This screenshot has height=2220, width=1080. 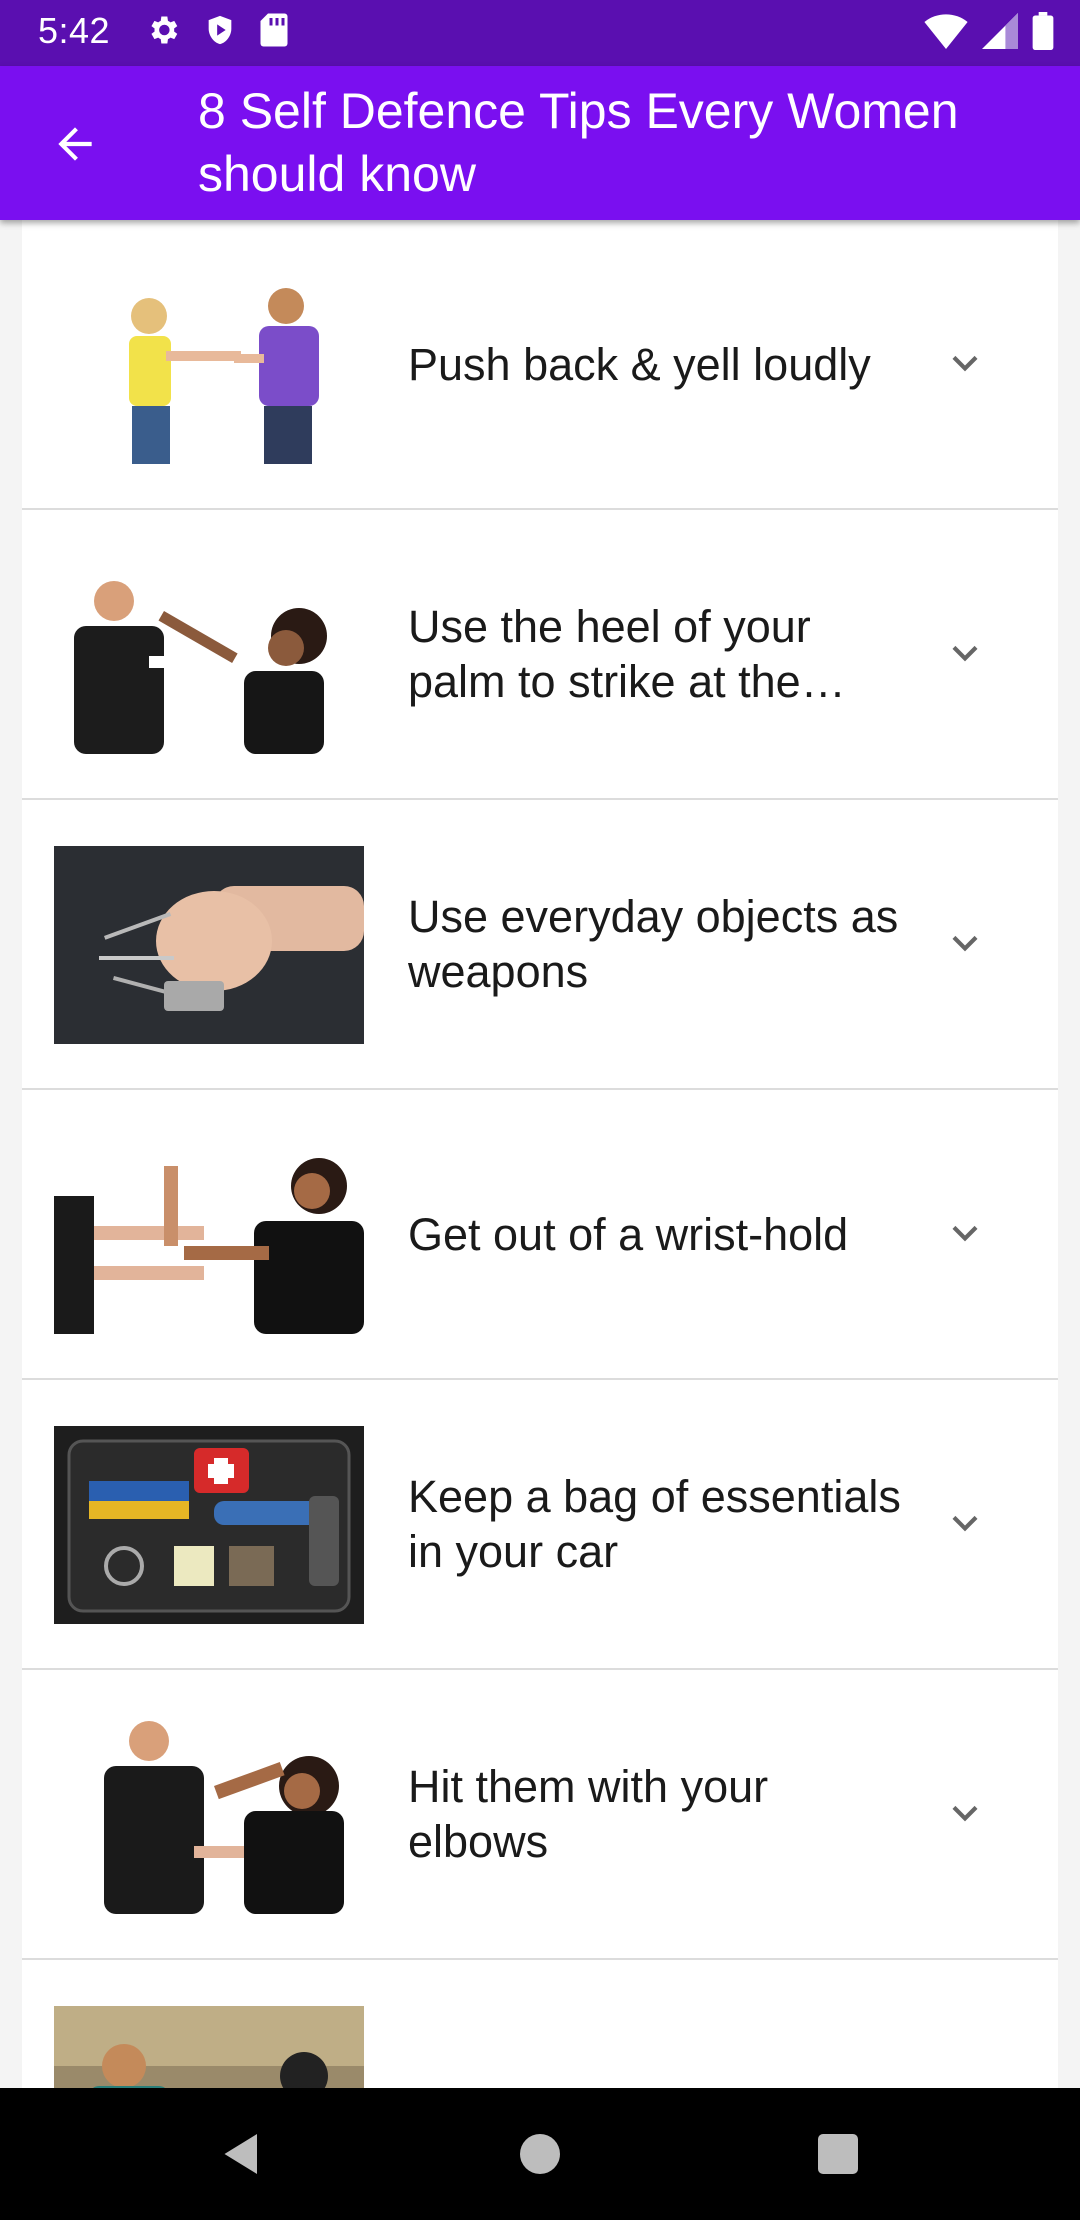 What do you see at coordinates (209, 1815) in the screenshot?
I see `tip-image-elbow-strike` at bounding box center [209, 1815].